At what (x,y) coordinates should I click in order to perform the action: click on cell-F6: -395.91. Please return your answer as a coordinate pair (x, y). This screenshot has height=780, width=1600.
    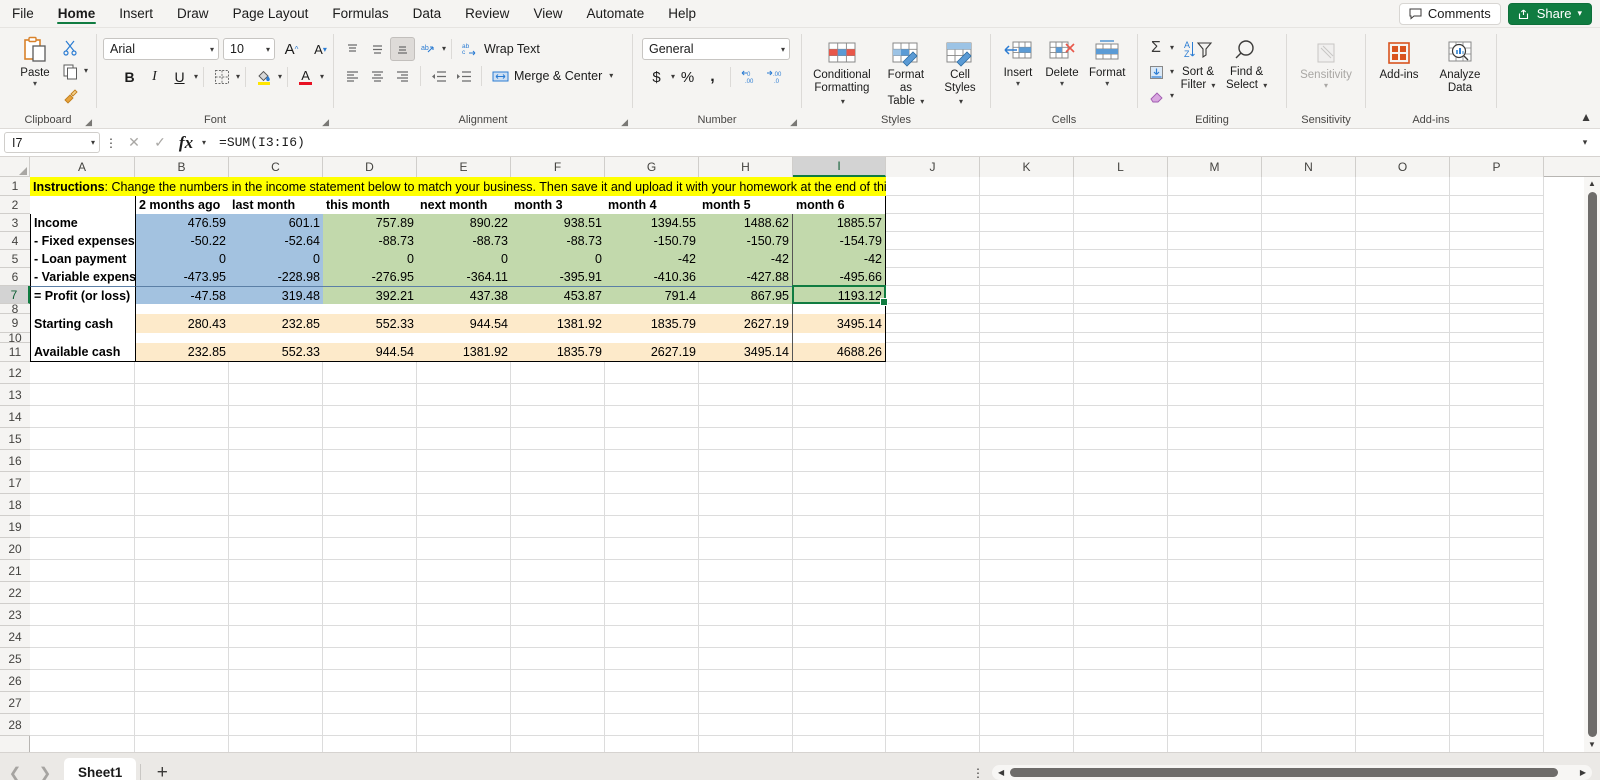
    Looking at the image, I should click on (558, 277).